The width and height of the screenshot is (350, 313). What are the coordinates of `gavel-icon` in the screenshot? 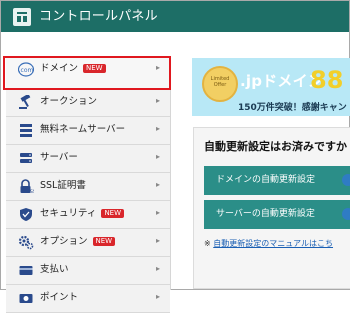 It's located at (25, 102).